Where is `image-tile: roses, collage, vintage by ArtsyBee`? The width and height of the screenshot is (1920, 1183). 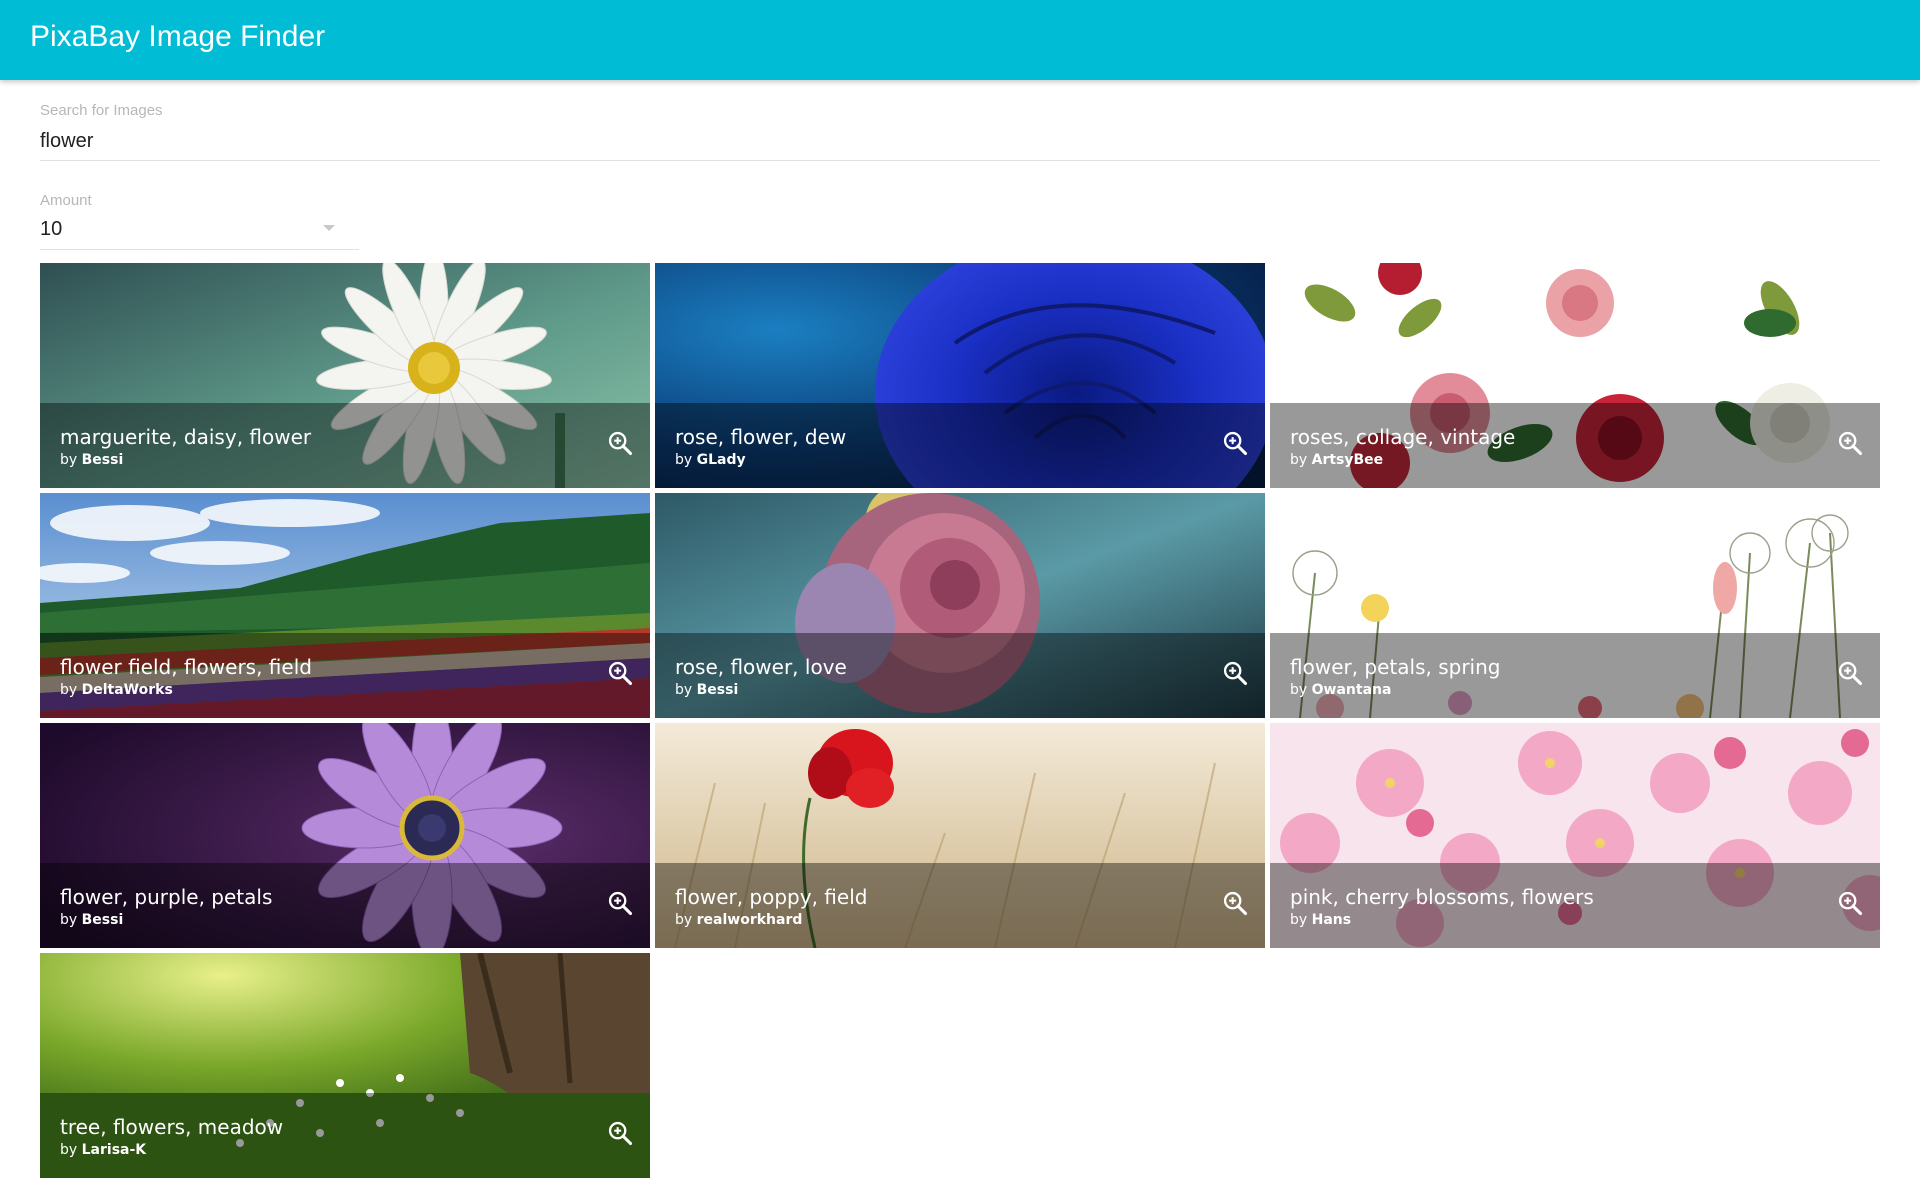 image-tile: roses, collage, vintage by ArtsyBee is located at coordinates (1575, 375).